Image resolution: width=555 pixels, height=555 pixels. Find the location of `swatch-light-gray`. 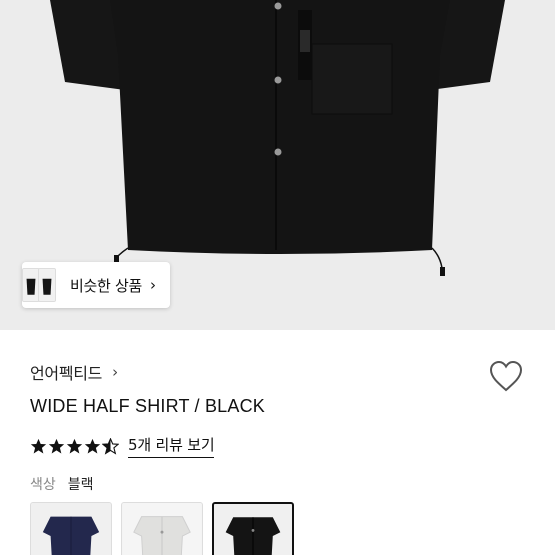

swatch-light-gray is located at coordinates (162, 528).